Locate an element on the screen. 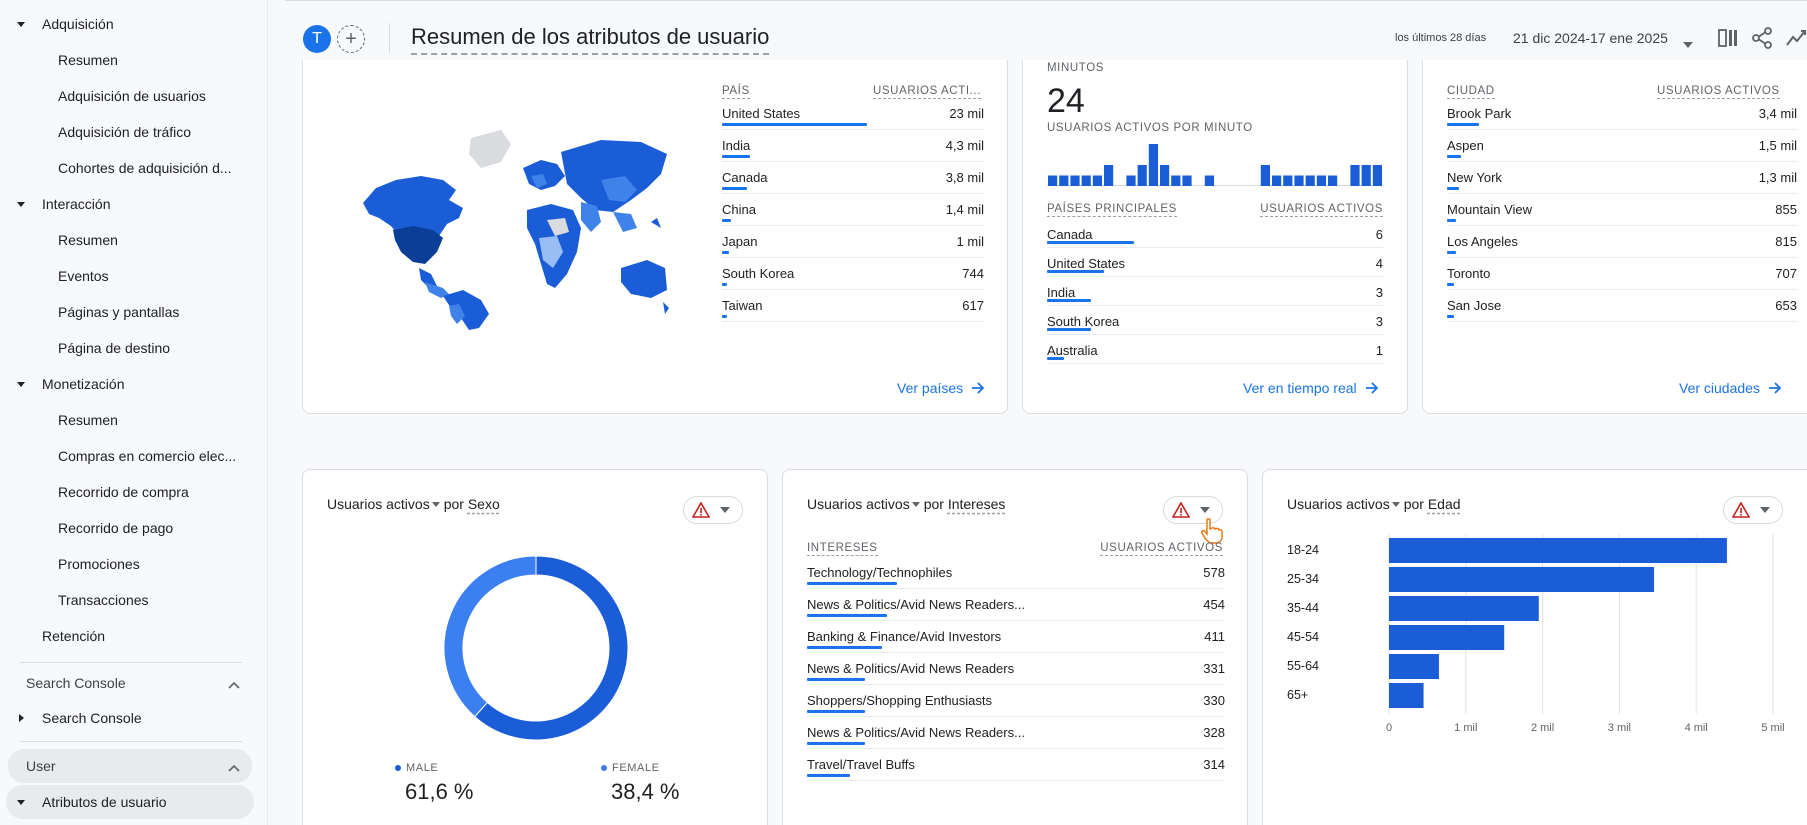 Image resolution: width=1807 pixels, height=825 pixels. table-row: Brook Park 3,4 mil is located at coordinates (1622, 114).